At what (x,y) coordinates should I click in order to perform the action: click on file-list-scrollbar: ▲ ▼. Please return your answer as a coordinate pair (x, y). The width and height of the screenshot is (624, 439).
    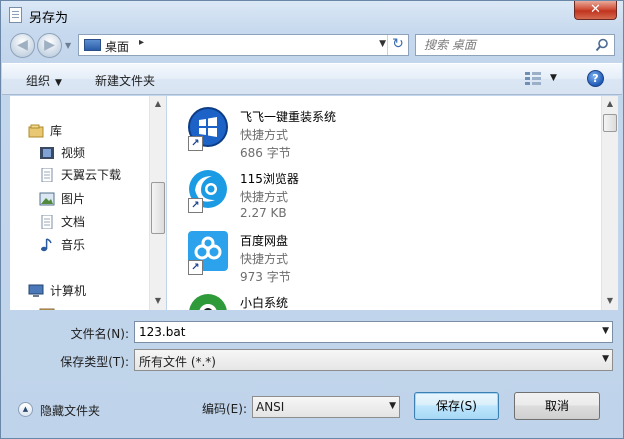
    Looking at the image, I should click on (609, 203).